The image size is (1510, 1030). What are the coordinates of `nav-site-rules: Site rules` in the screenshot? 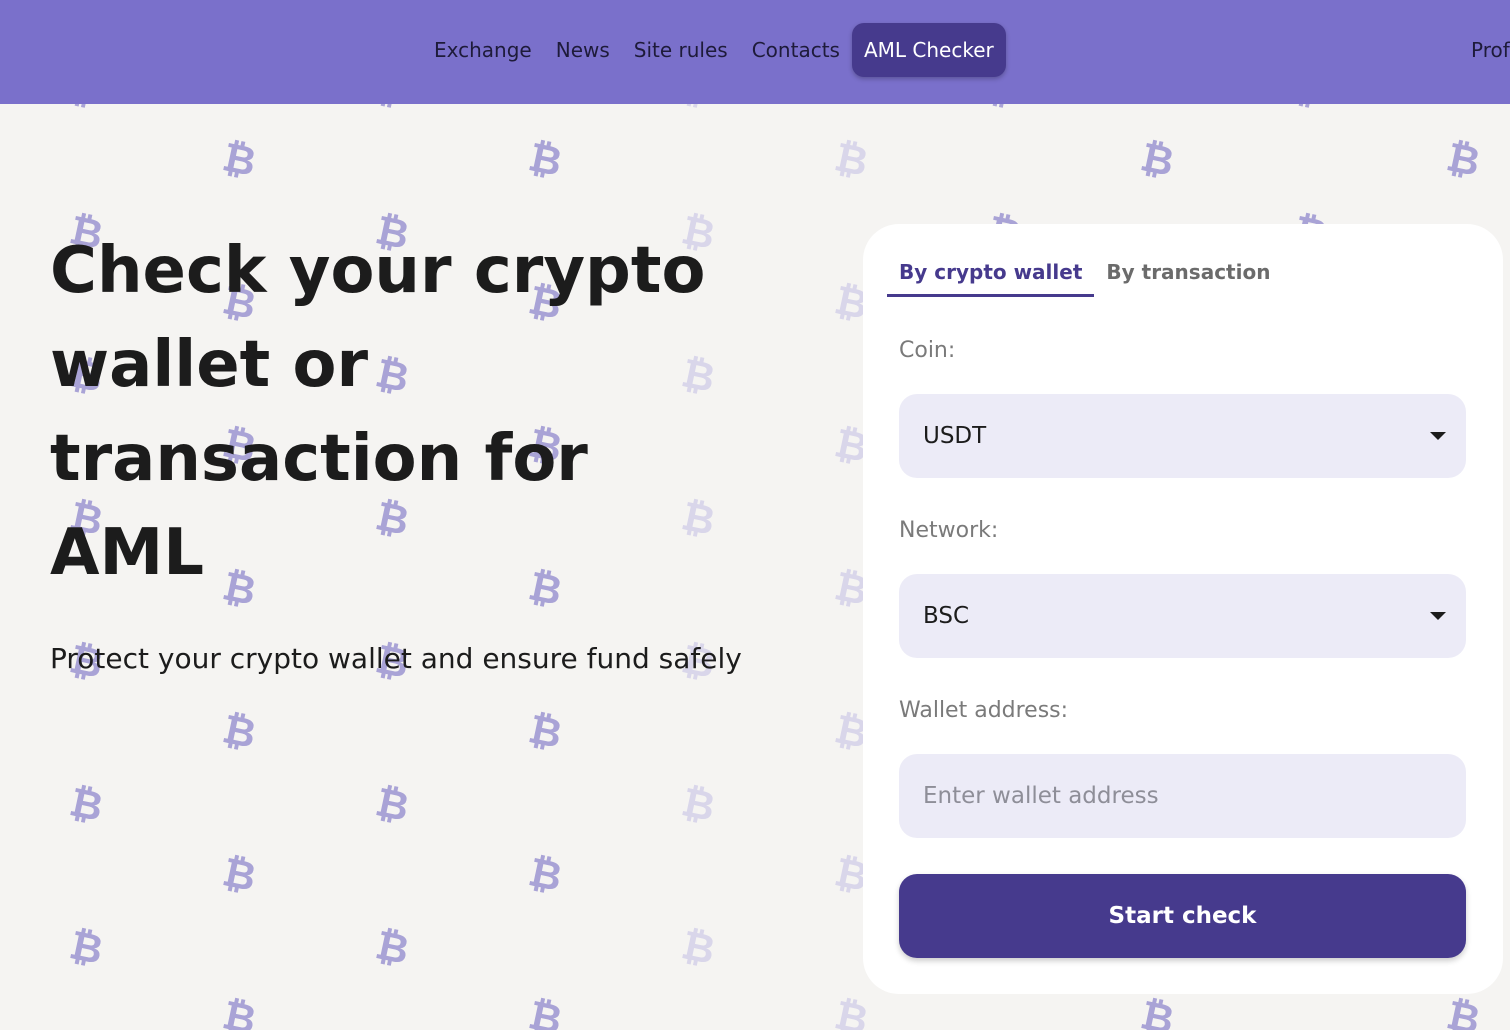 It's located at (681, 50).